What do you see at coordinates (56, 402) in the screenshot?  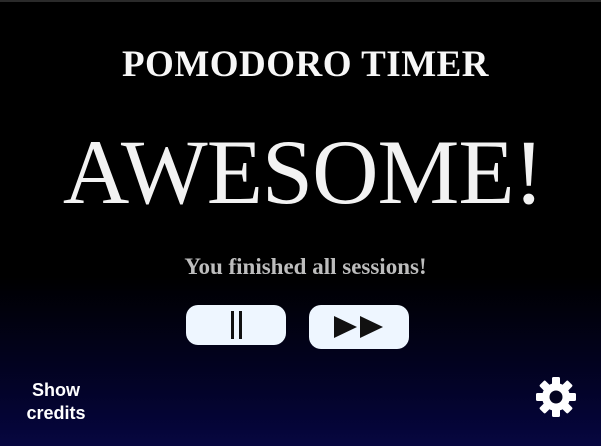 I see `show-credits-link: Show credits` at bounding box center [56, 402].